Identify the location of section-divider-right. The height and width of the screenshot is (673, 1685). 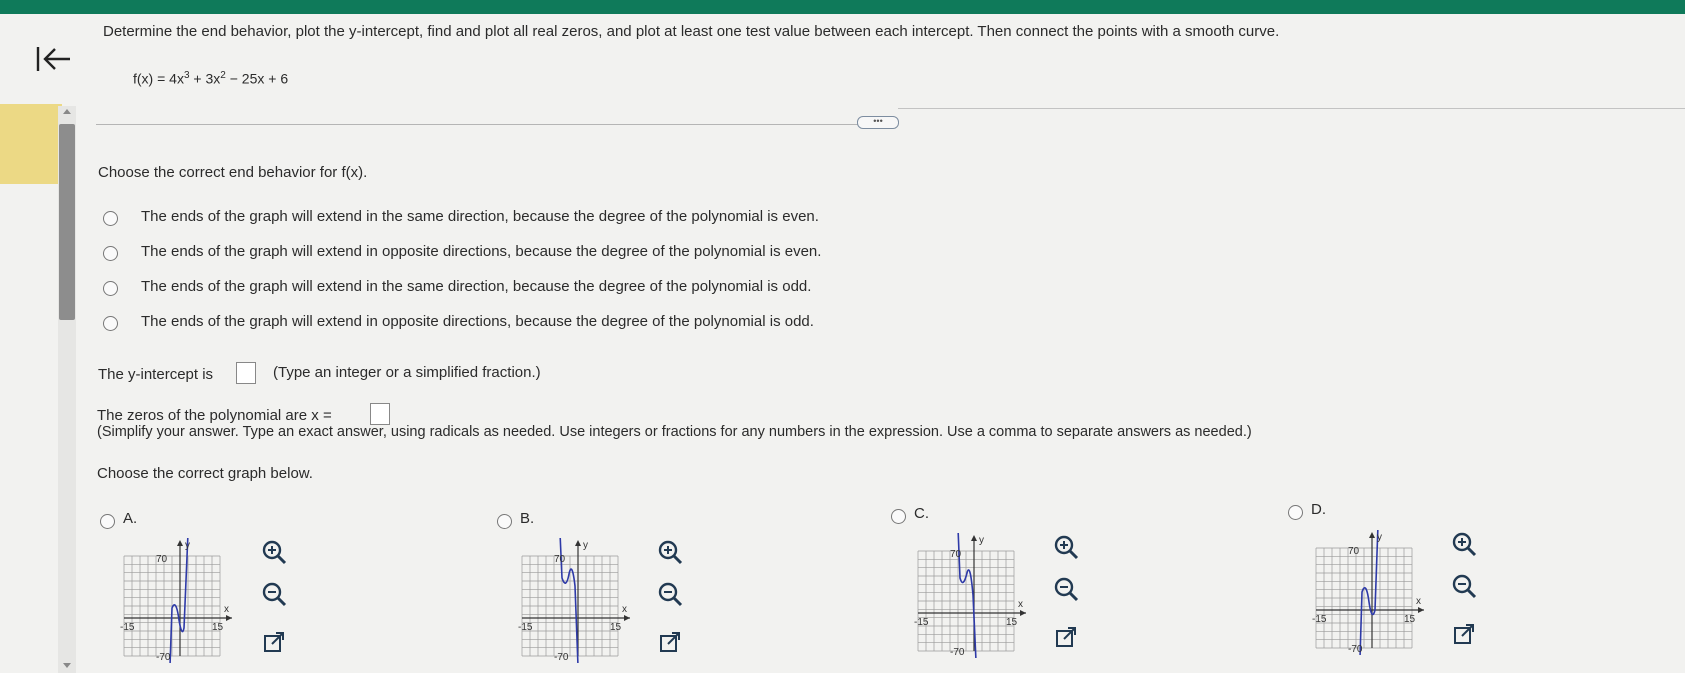
(1291, 108).